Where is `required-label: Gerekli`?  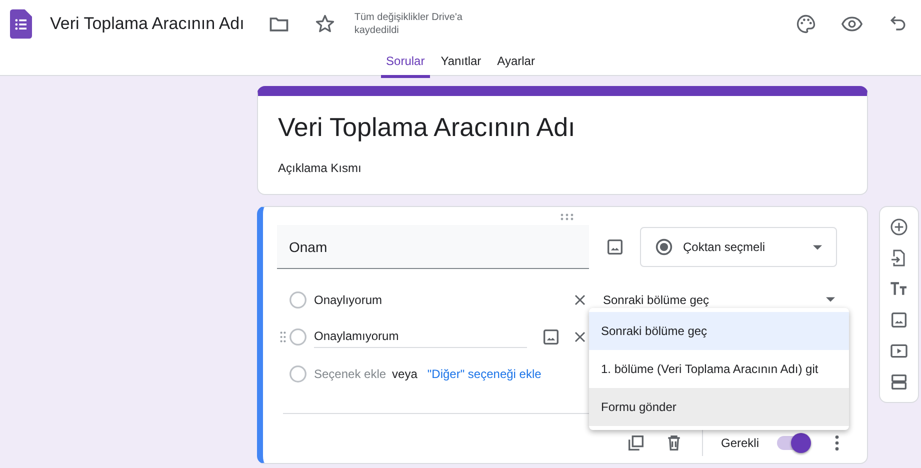 required-label: Gerekli is located at coordinates (739, 443).